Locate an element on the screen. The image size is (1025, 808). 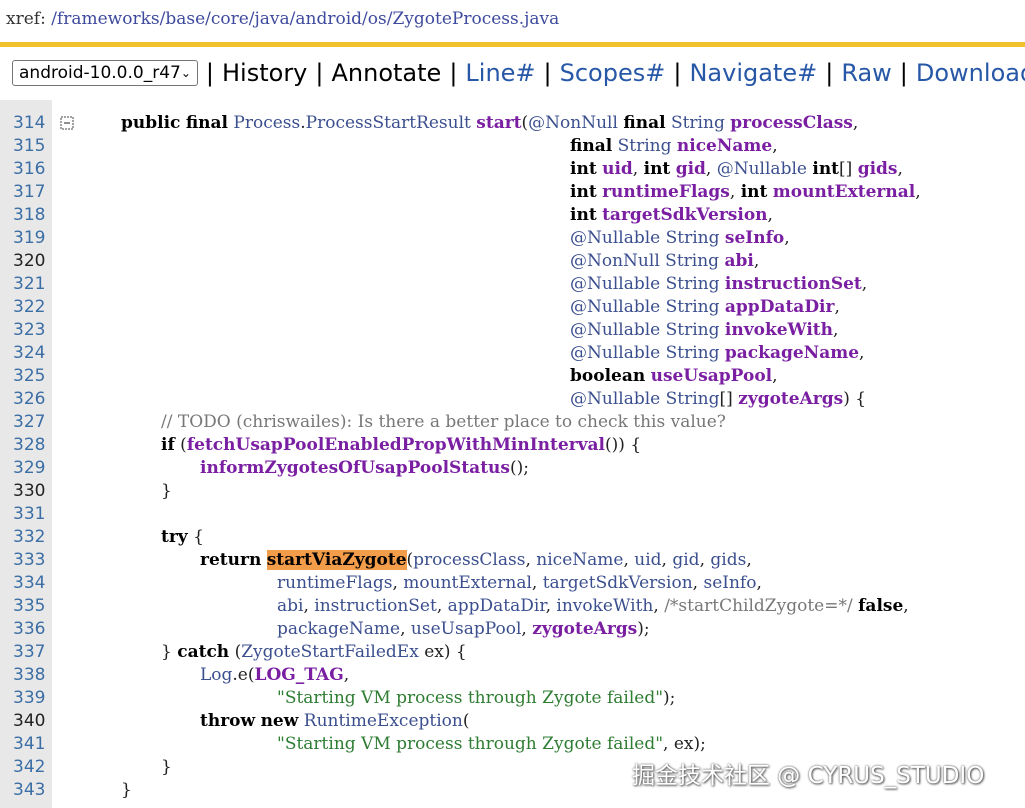
fold-toggle-icon is located at coordinates (67, 123).